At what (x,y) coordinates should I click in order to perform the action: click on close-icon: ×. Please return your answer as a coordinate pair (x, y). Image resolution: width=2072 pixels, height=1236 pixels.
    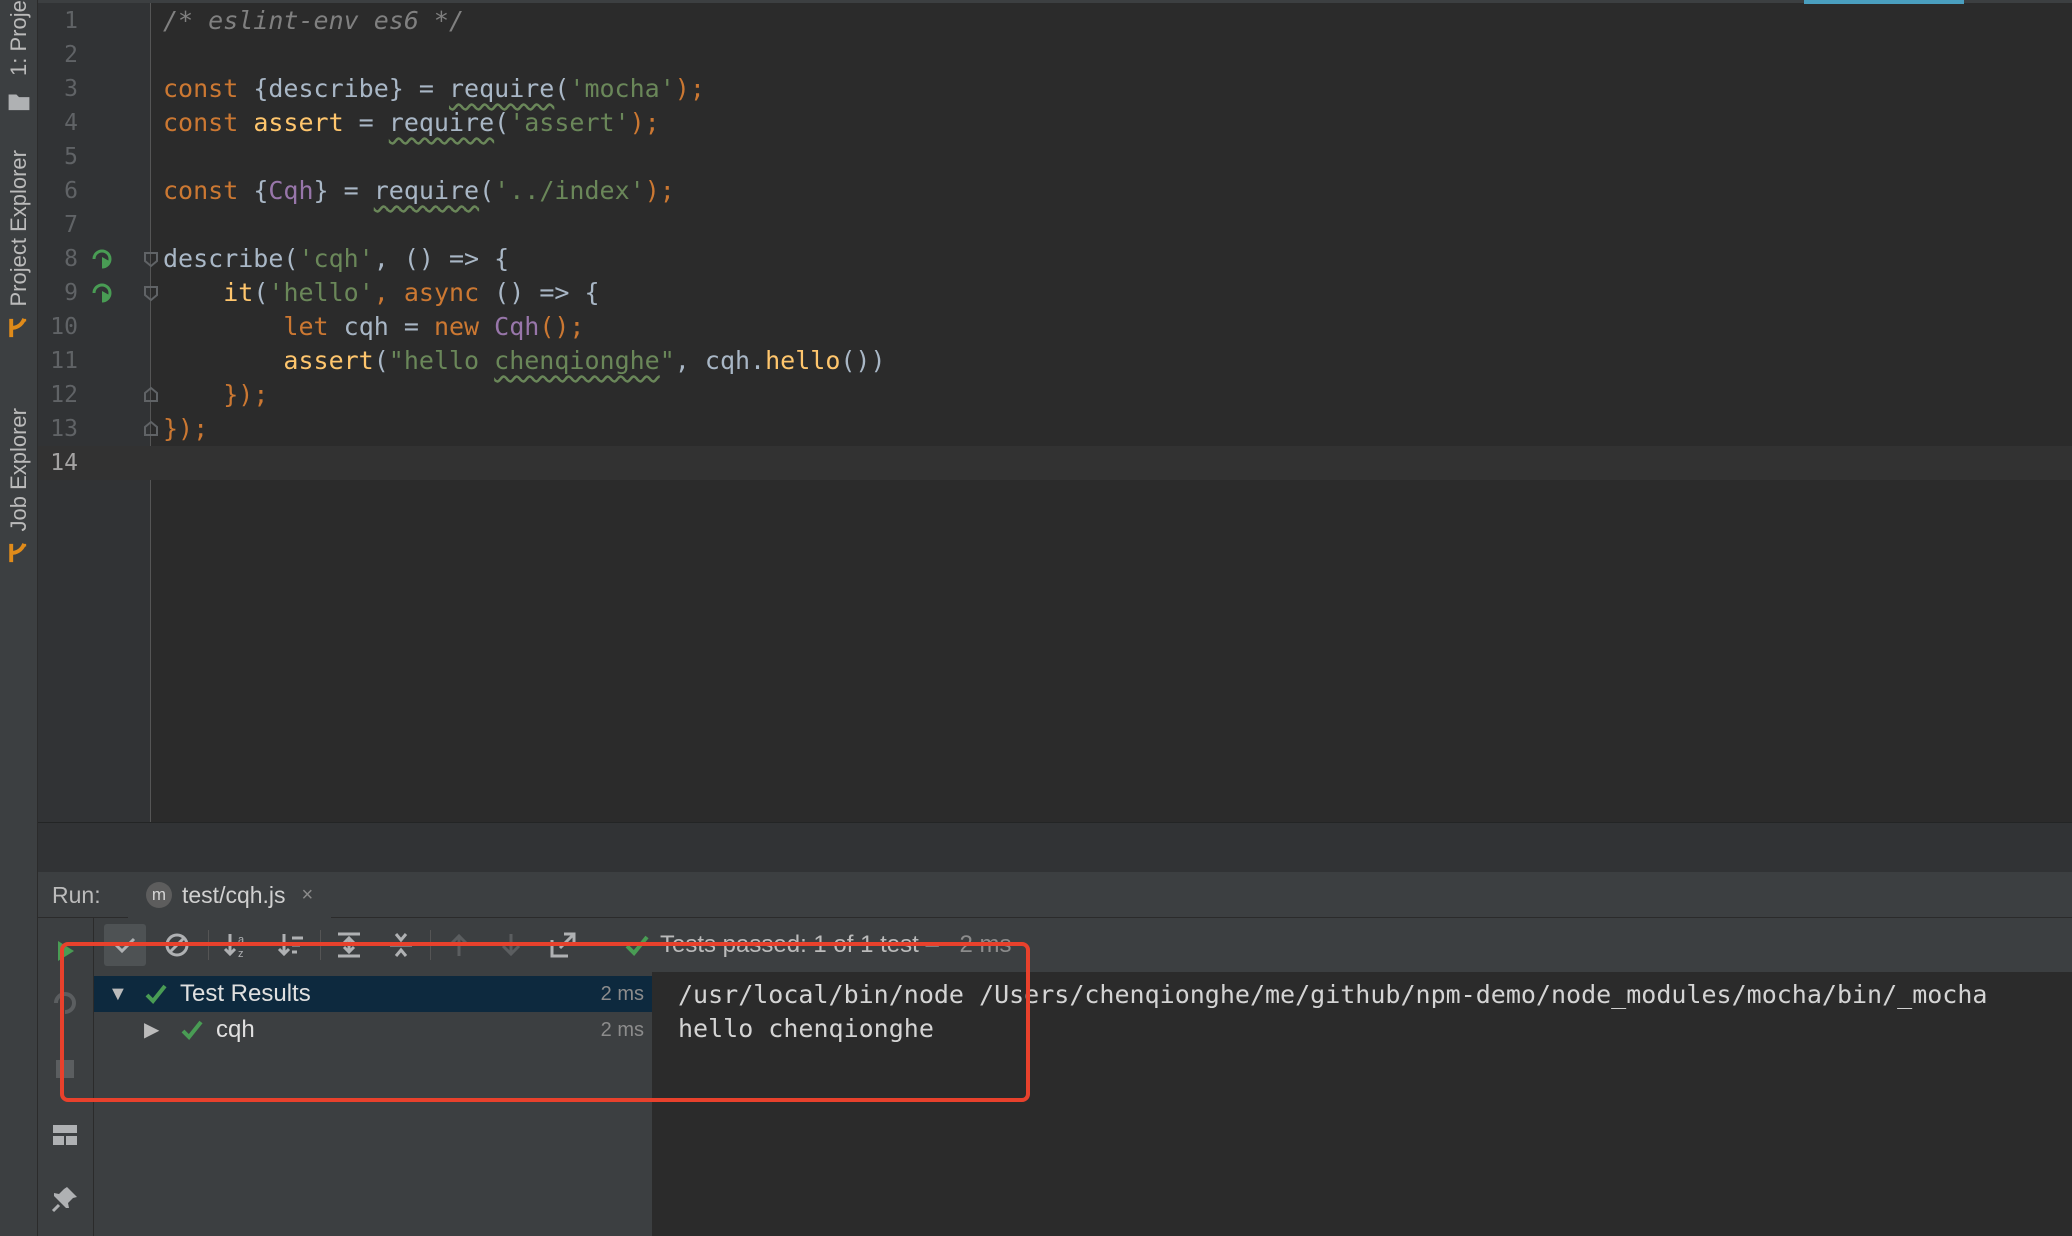
    Looking at the image, I should click on (308, 895).